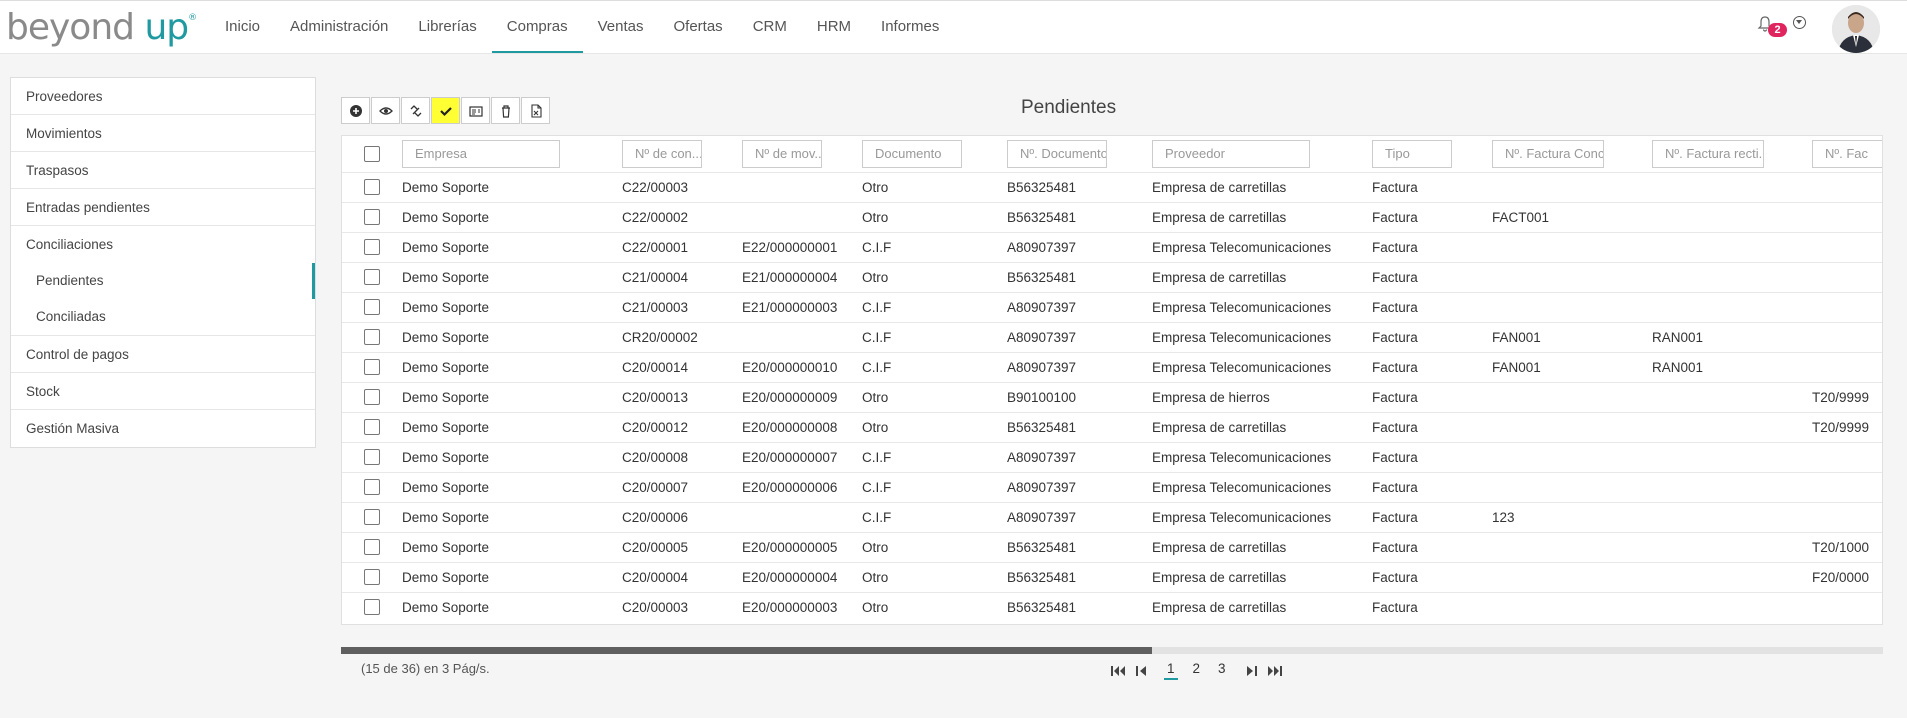 The width and height of the screenshot is (1907, 718). What do you see at coordinates (834, 27) in the screenshot?
I see `nav-item-hrm: HRM` at bounding box center [834, 27].